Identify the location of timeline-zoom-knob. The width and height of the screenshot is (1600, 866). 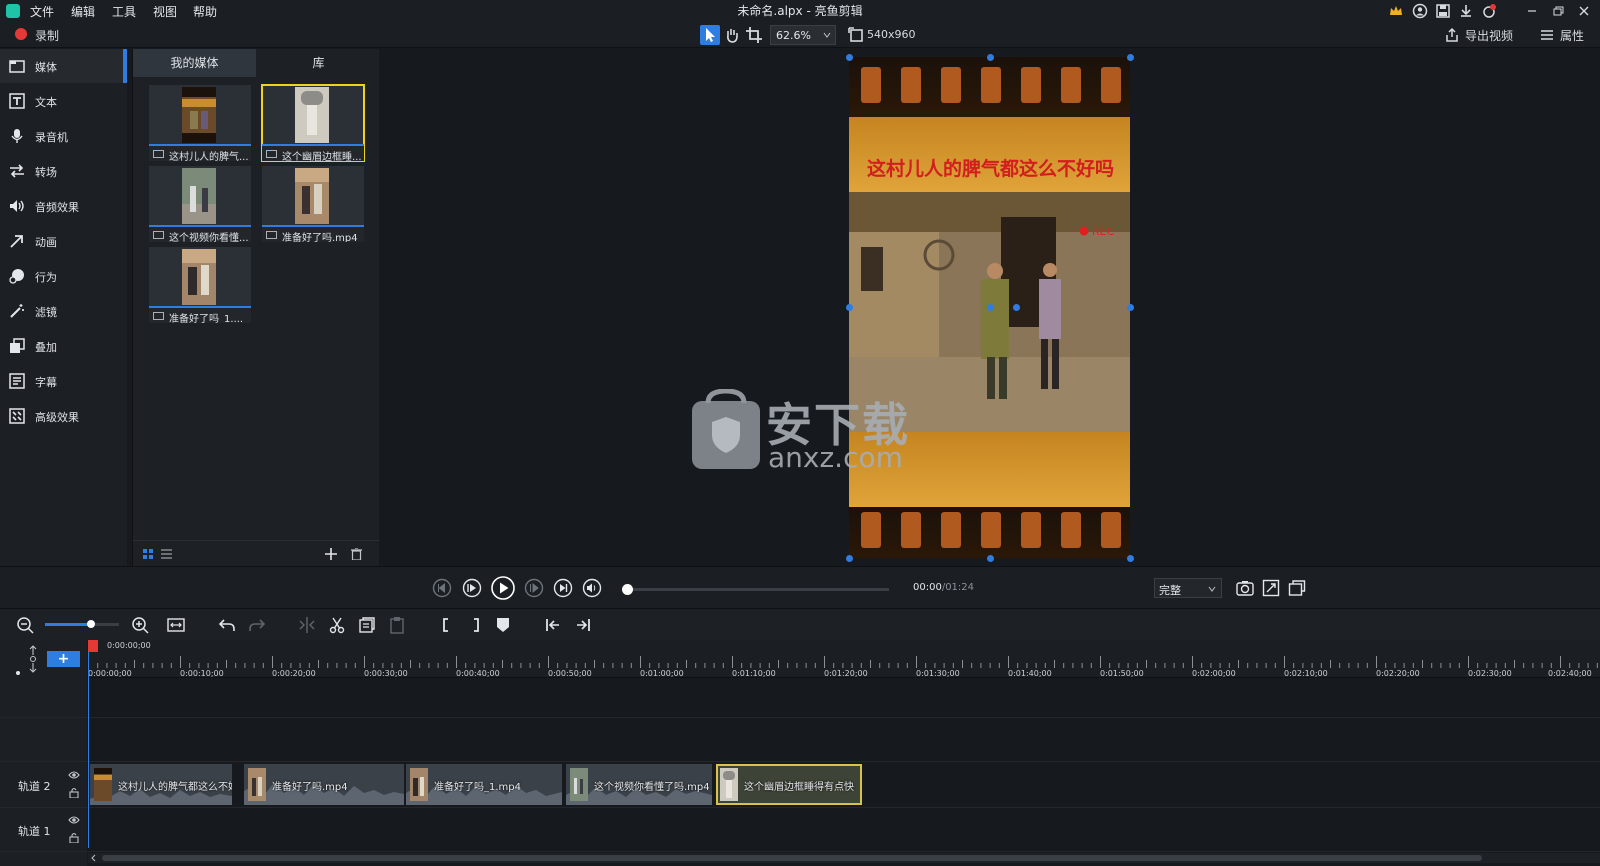
(91, 624).